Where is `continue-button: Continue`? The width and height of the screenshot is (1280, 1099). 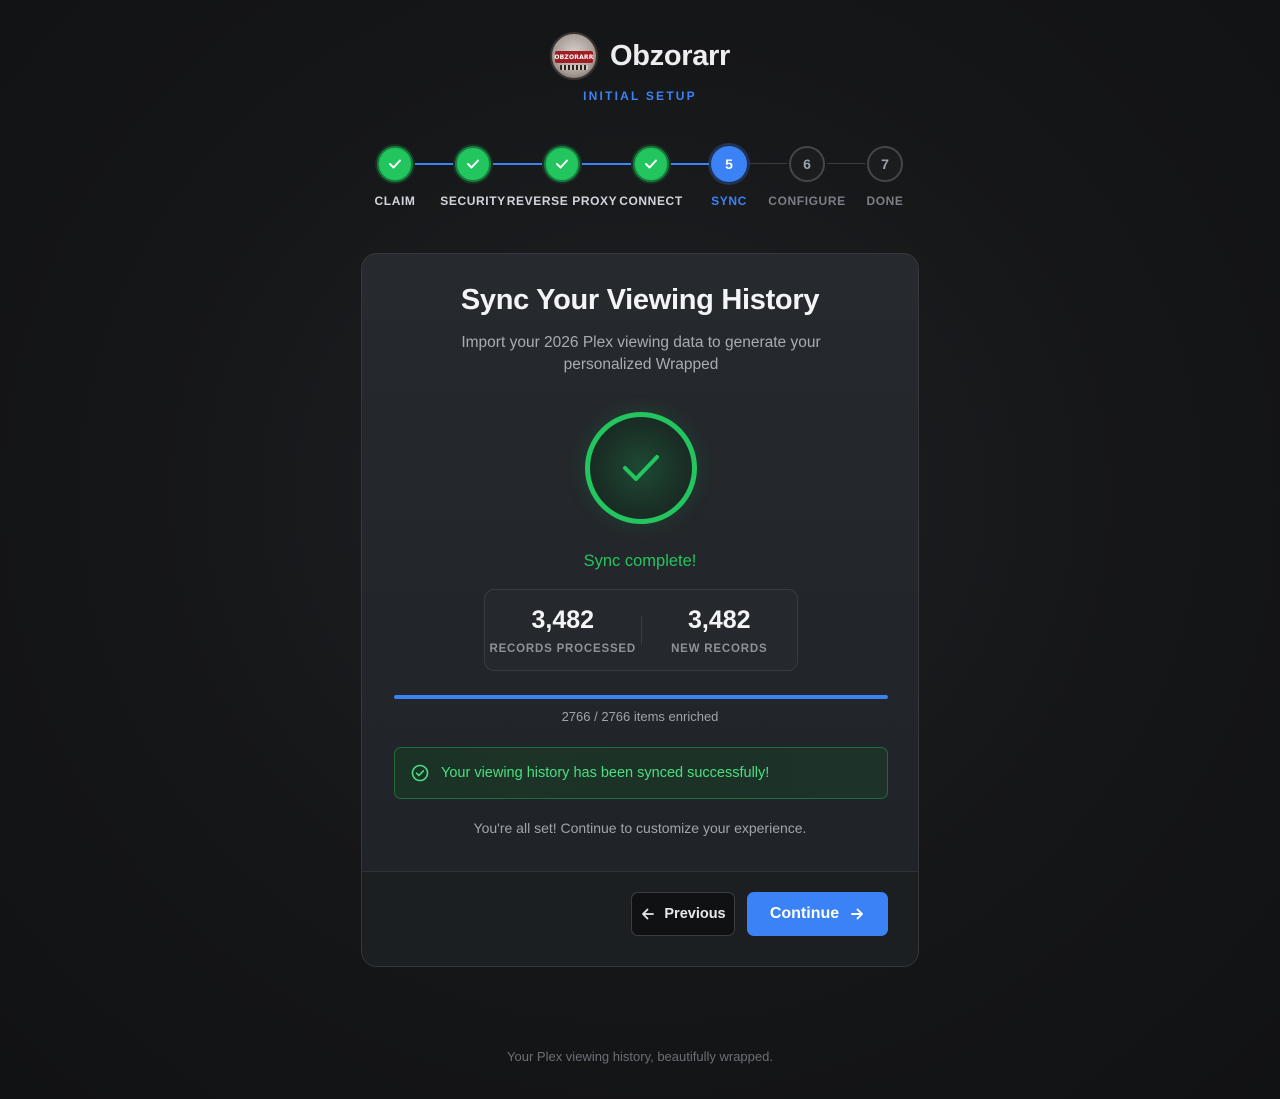
continue-button: Continue is located at coordinates (817, 914).